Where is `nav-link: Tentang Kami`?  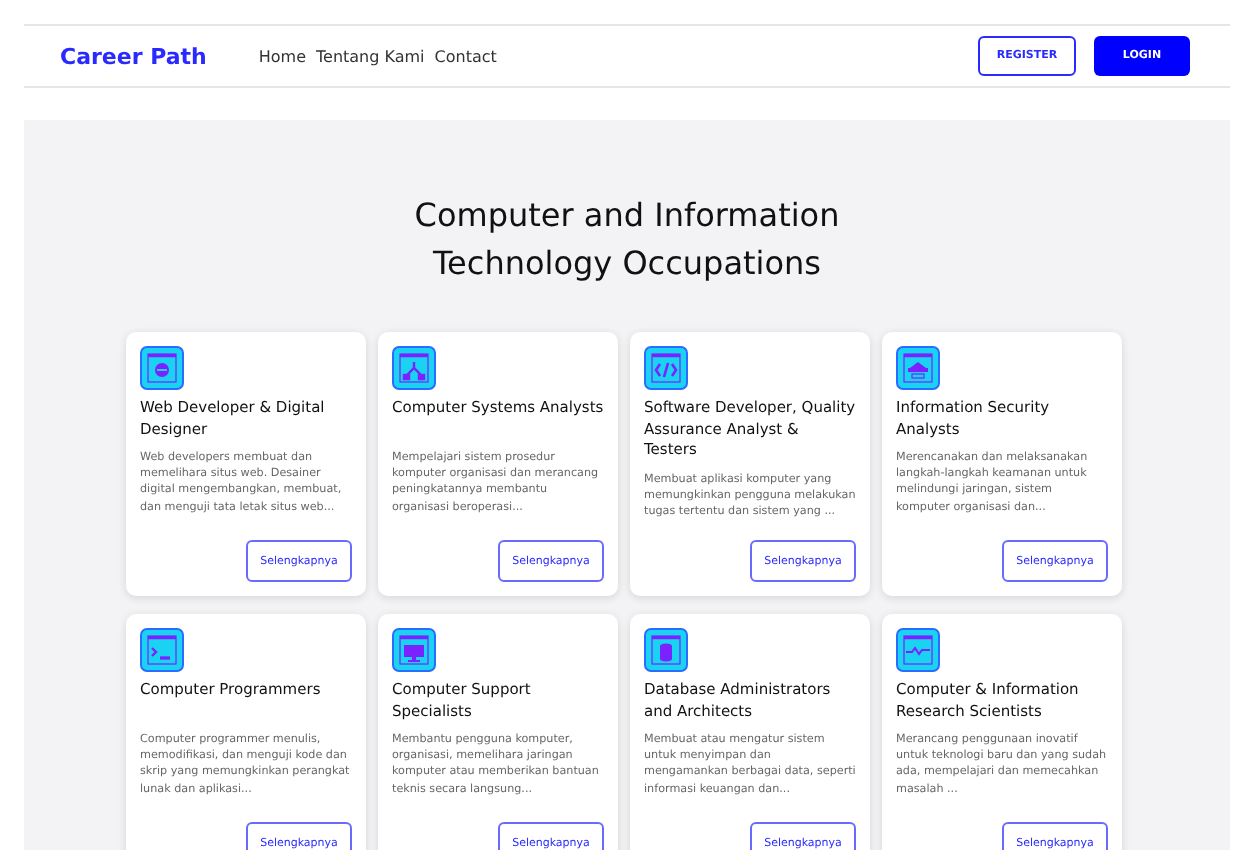 nav-link: Tentang Kami is located at coordinates (370, 56).